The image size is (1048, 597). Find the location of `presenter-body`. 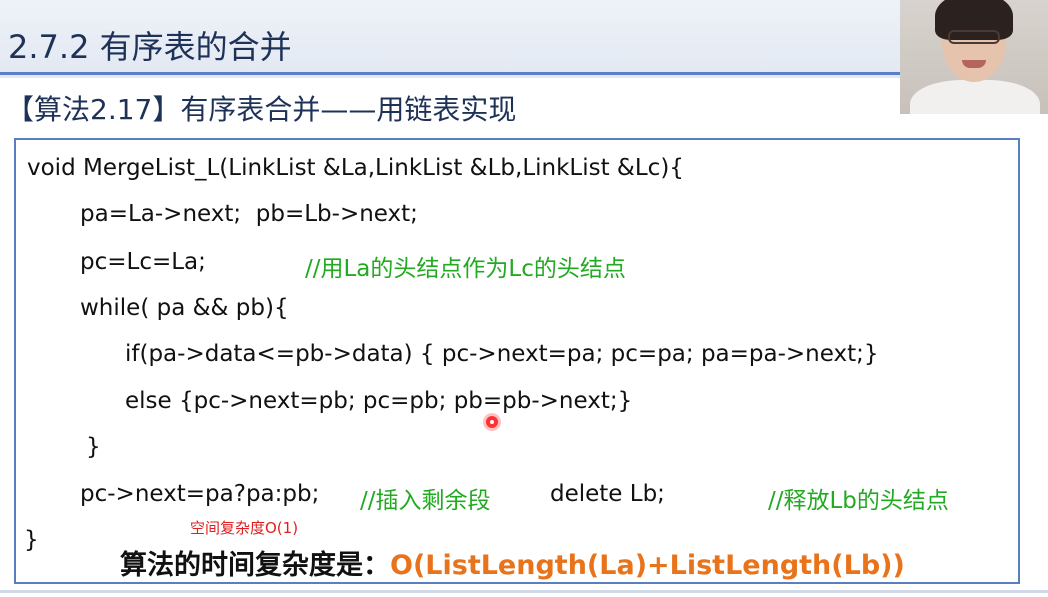

presenter-body is located at coordinates (975, 97).